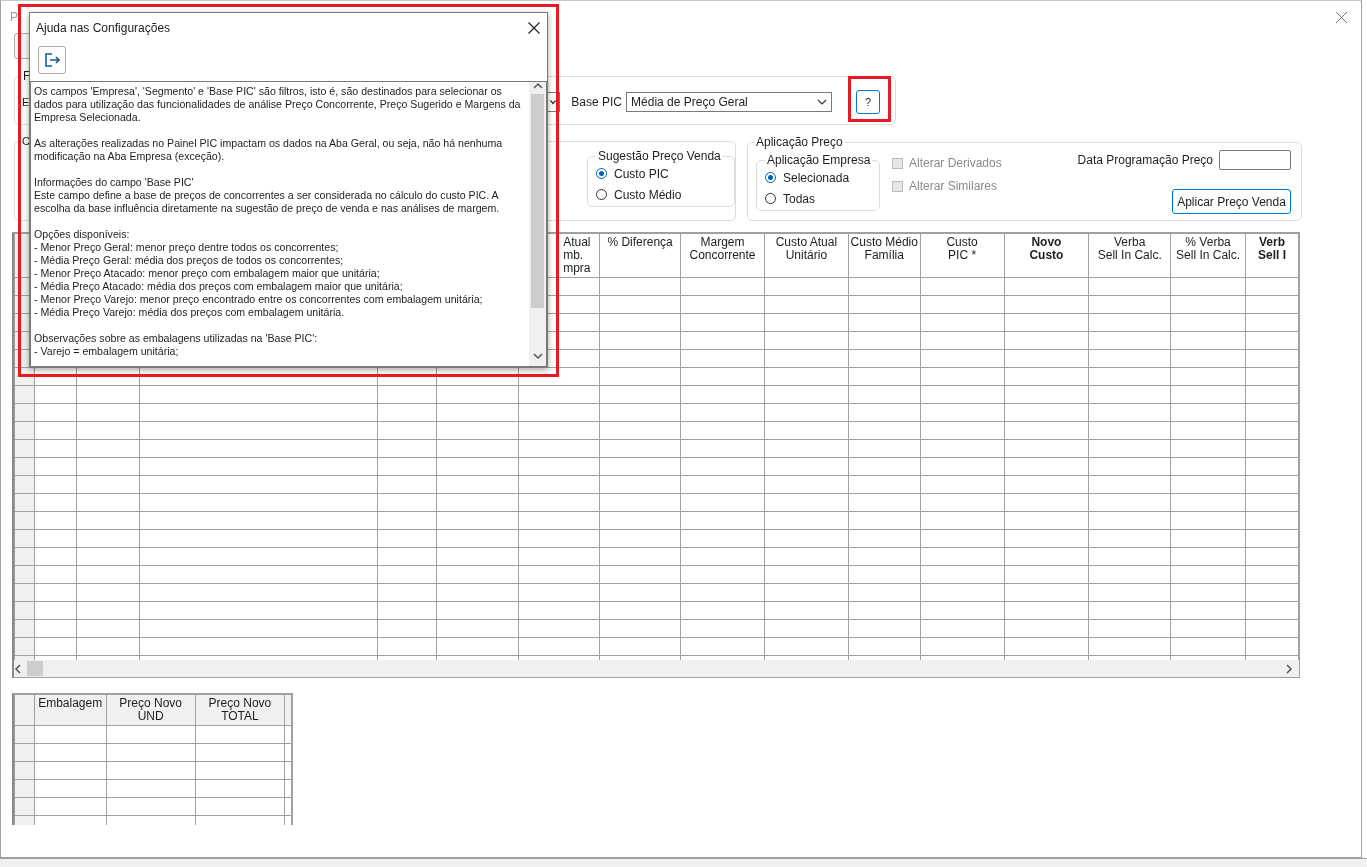  What do you see at coordinates (269, 150) in the screenshot?
I see `help-paragraph: As alterações realizadas no Painel PIC impactam os dados na Aba Geral, ou seja, não há nenhuma modificação na Aba Empresa (exceção).` at bounding box center [269, 150].